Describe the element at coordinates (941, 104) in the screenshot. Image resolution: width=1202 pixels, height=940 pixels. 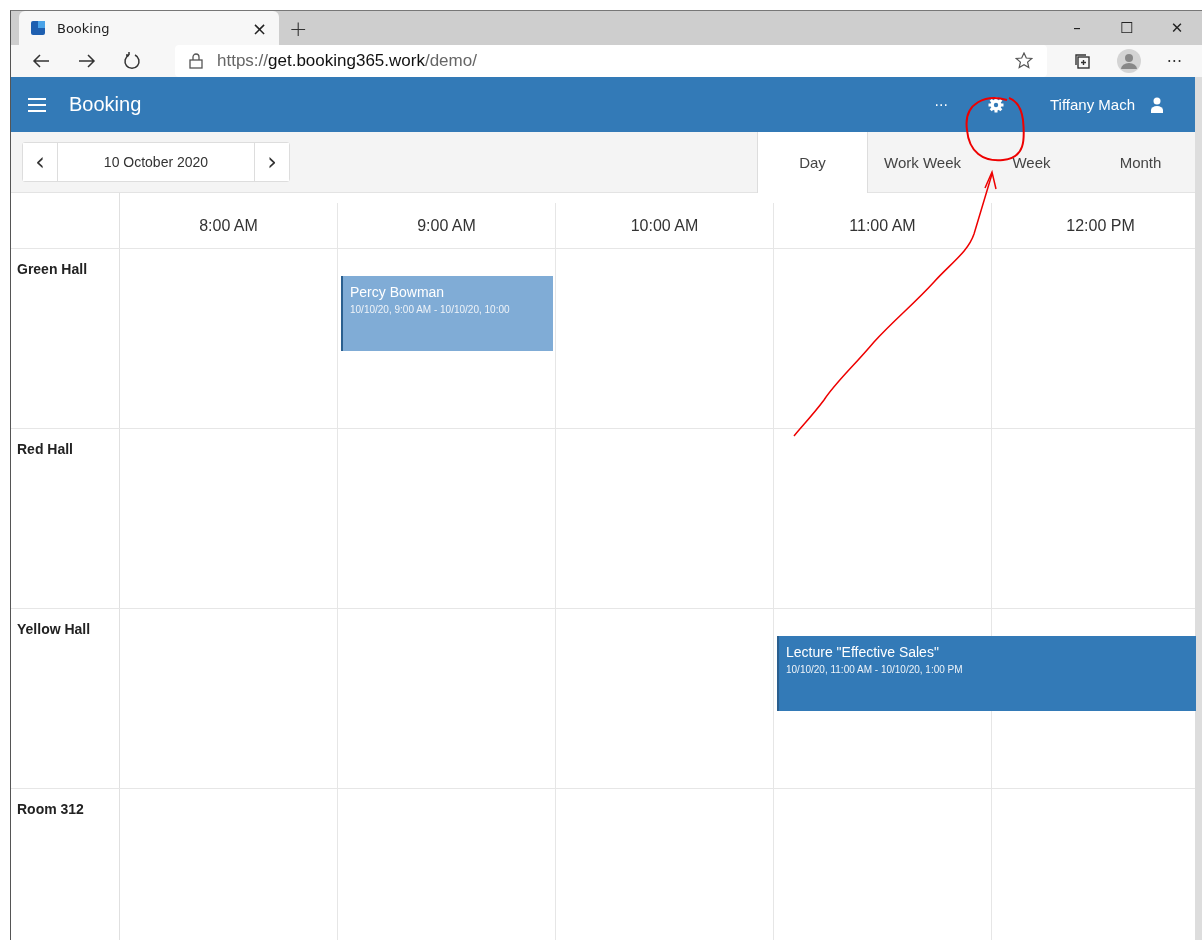
I see `more-button: ···` at that location.